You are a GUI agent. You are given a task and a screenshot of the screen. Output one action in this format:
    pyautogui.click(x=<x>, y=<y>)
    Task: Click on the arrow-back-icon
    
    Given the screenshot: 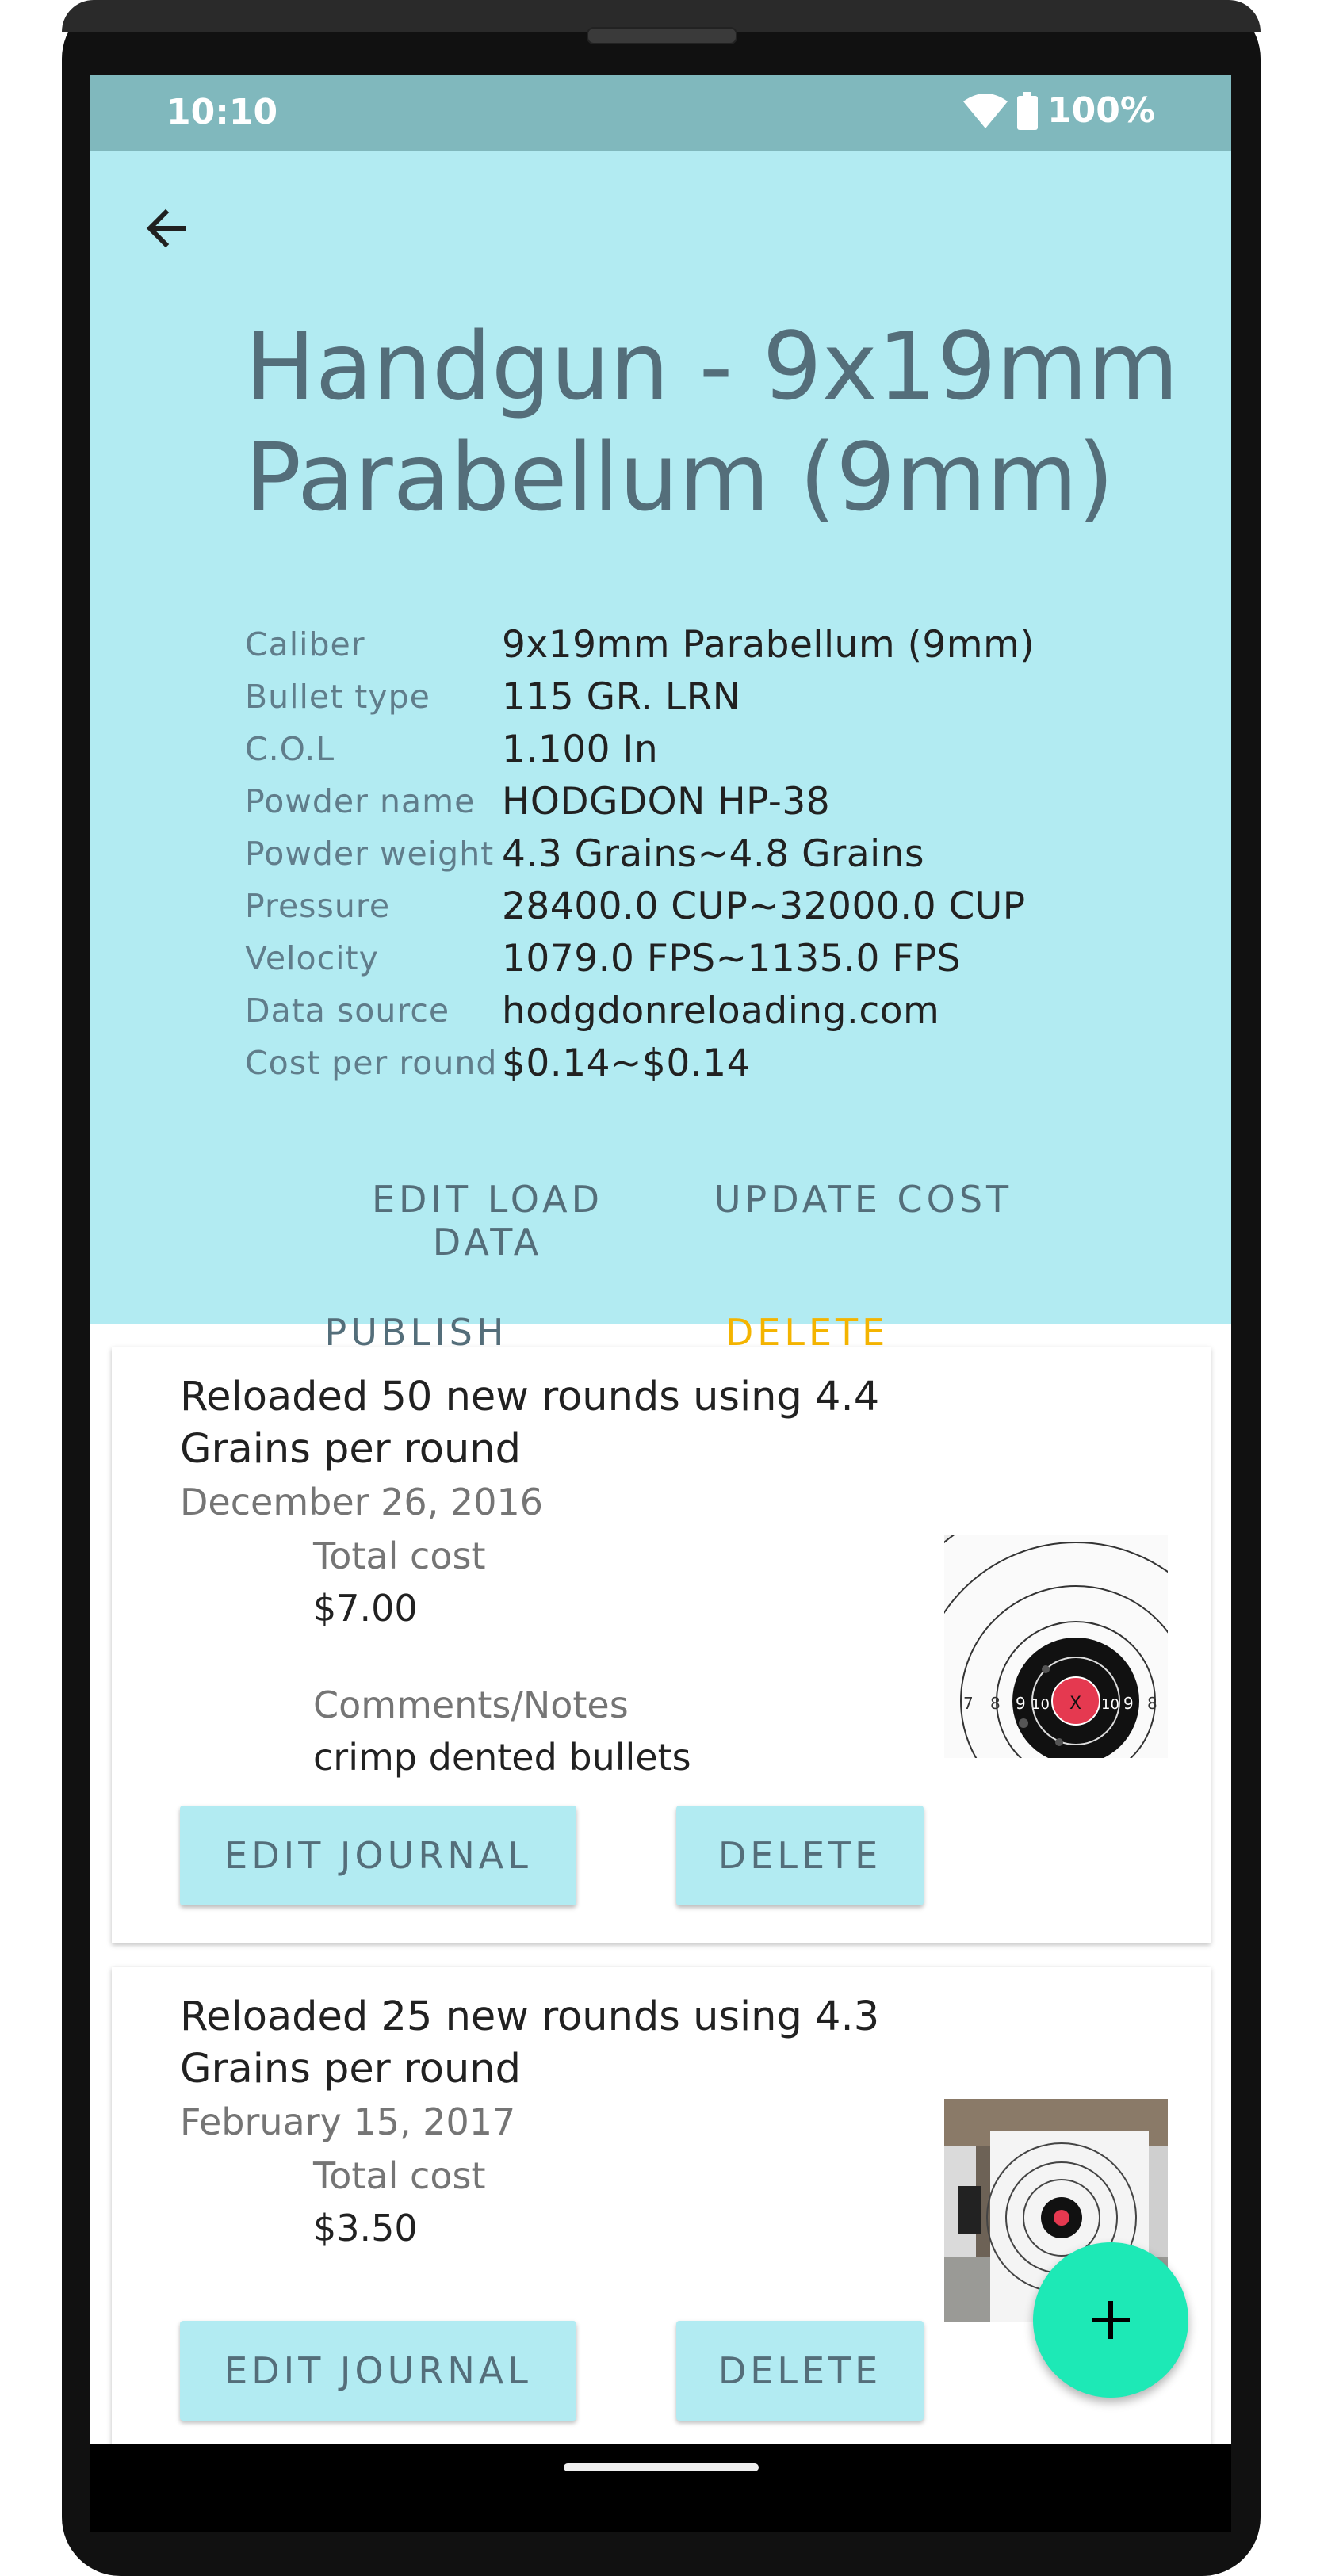 What is the action you would take?
    pyautogui.click(x=169, y=228)
    